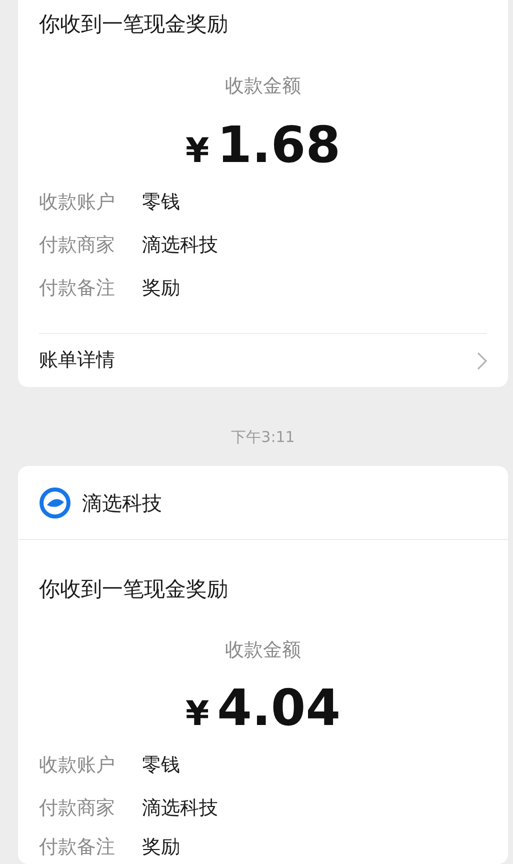  I want to click on merchant-logo-icon, so click(55, 502).